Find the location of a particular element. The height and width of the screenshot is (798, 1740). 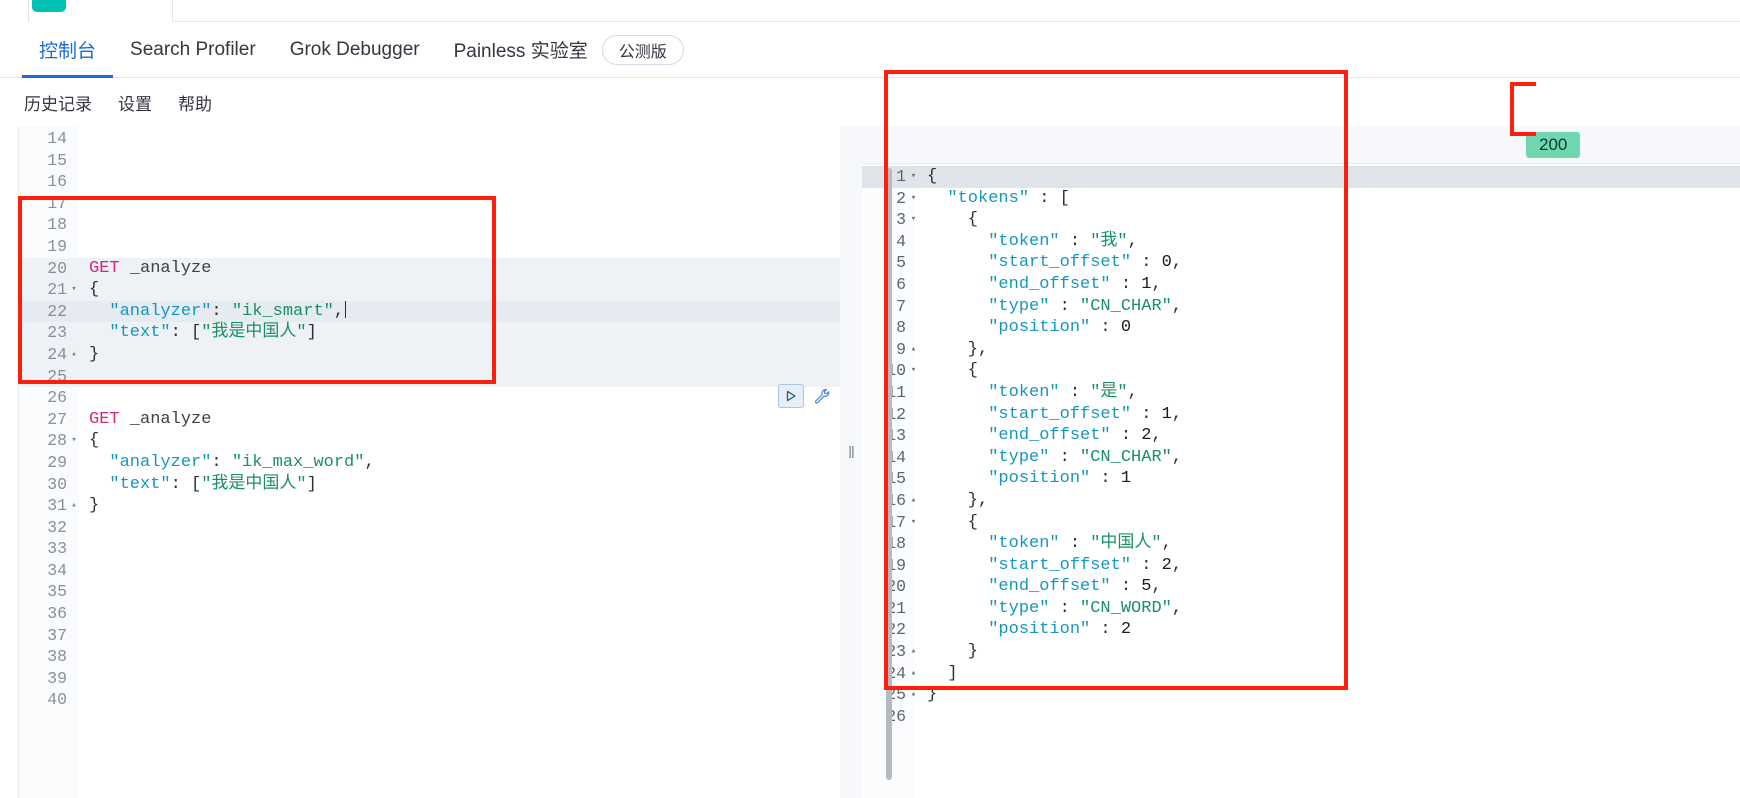

code-line: 21 ▾ { is located at coordinates (429, 290).